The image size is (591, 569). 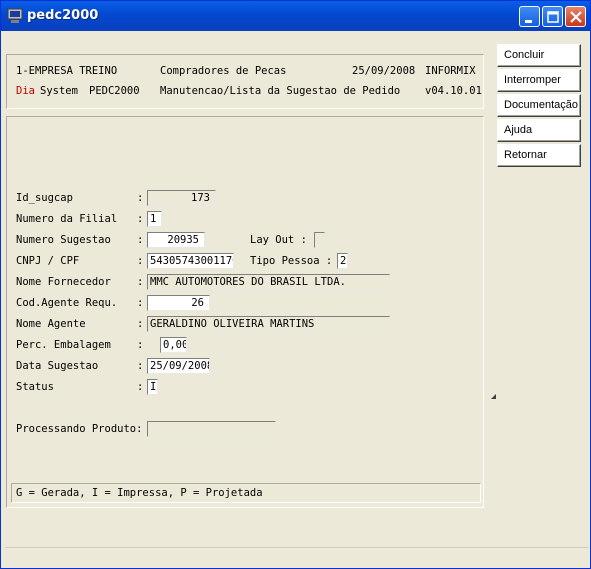 What do you see at coordinates (211, 429) in the screenshot?
I see `processando-field` at bounding box center [211, 429].